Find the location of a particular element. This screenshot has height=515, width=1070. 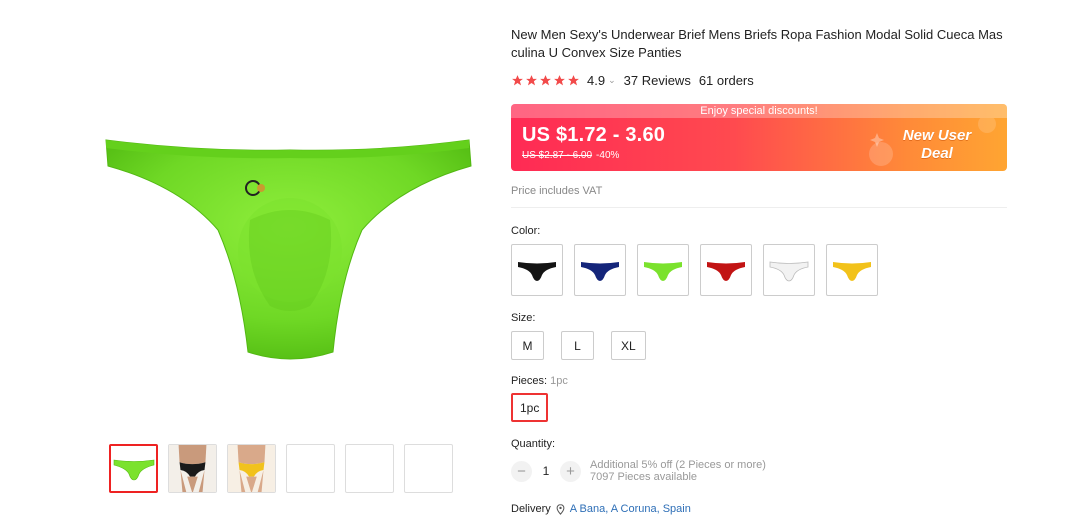

pieces-option-1pc: 1pc is located at coordinates (530, 407).